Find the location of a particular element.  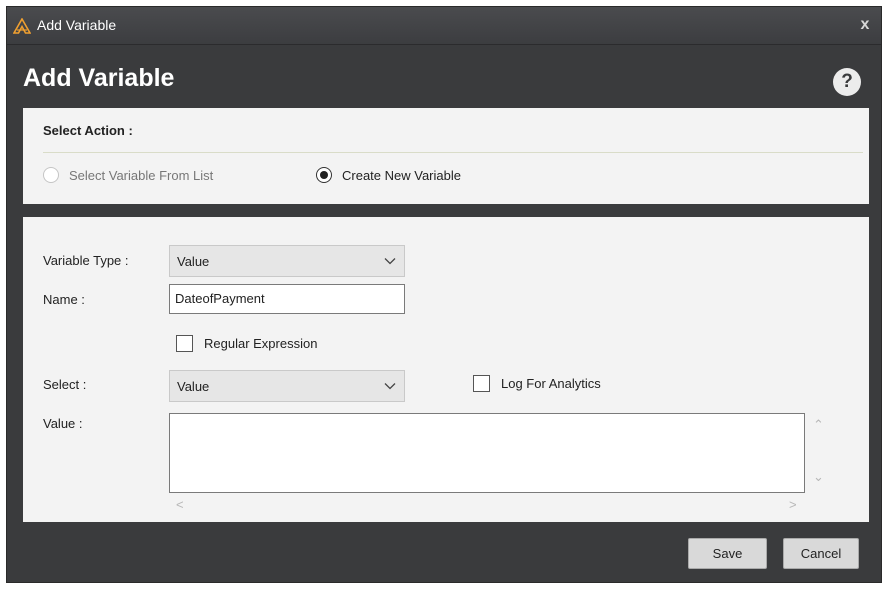

value-label: Value : is located at coordinates (63, 423).